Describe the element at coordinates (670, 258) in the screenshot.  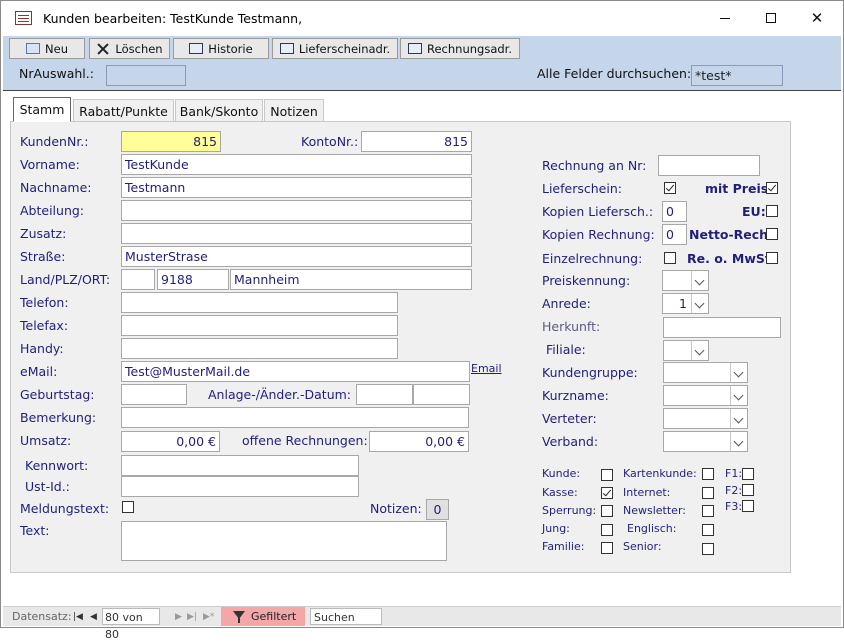
I see `einzelrechnung-checkbox` at that location.